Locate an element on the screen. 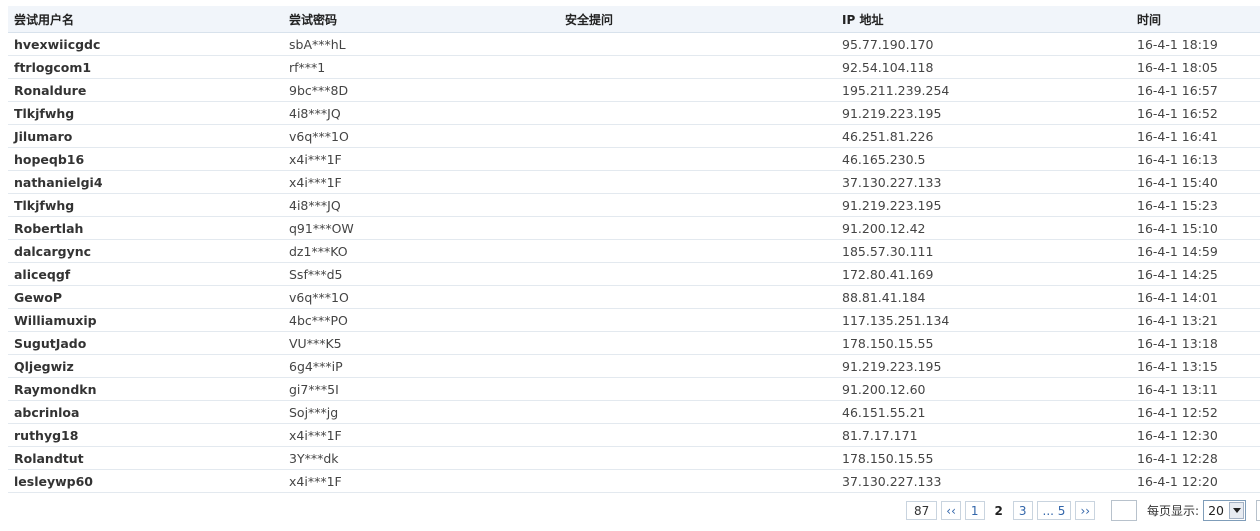 This screenshot has width=1260, height=531. time-cell: 16-4-1 18:05 is located at coordinates (1195, 67).